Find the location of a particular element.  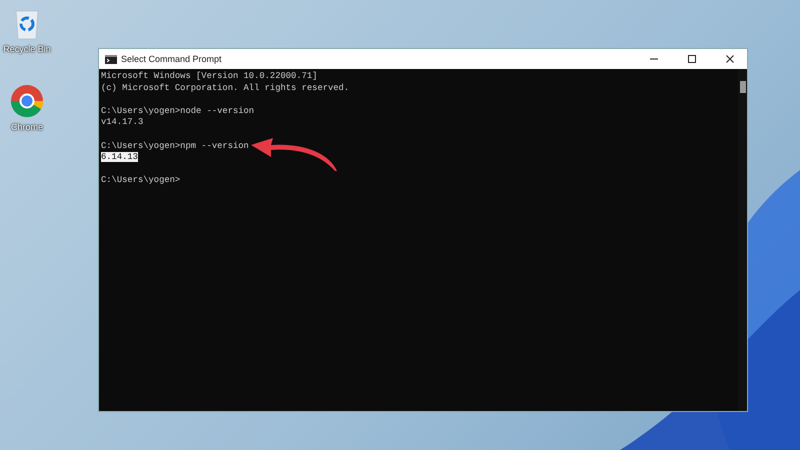

console-line: C:\Users\yogen>node --version is located at coordinates (177, 111).